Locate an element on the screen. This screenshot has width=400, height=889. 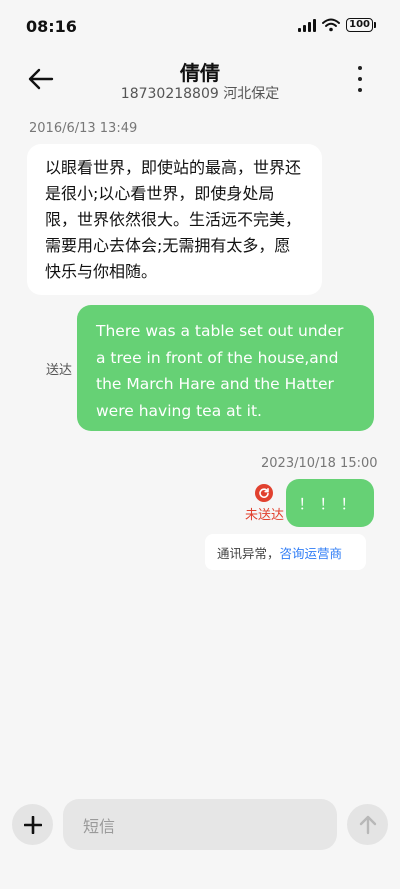
more-options-icon is located at coordinates (360, 79).